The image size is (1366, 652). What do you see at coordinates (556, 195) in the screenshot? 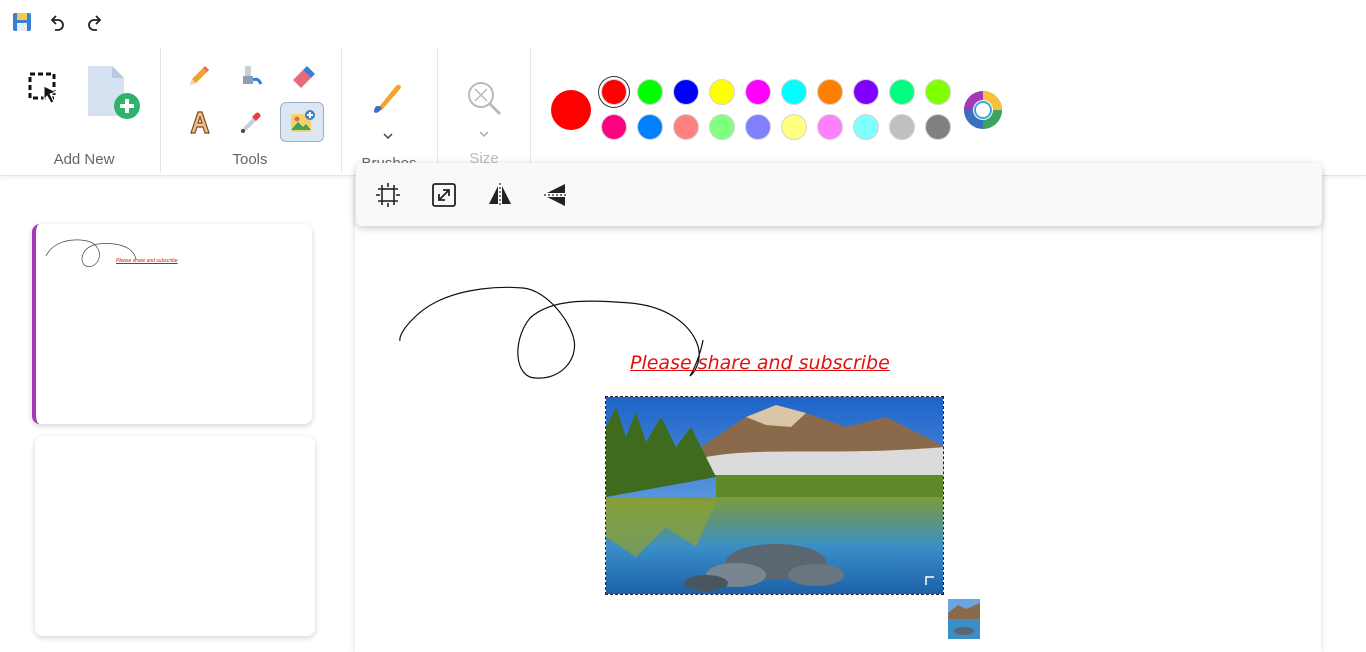
I see `flip-vertical-icon` at bounding box center [556, 195].